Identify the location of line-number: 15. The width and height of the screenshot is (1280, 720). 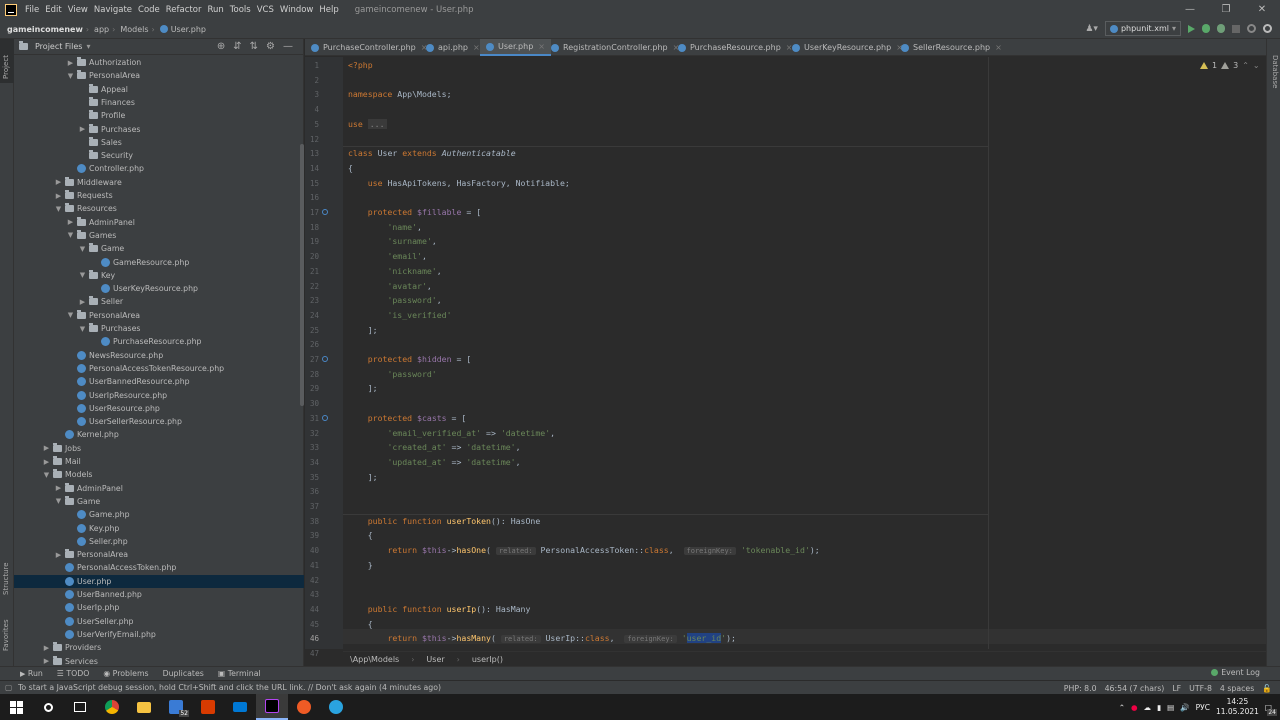
(312, 183).